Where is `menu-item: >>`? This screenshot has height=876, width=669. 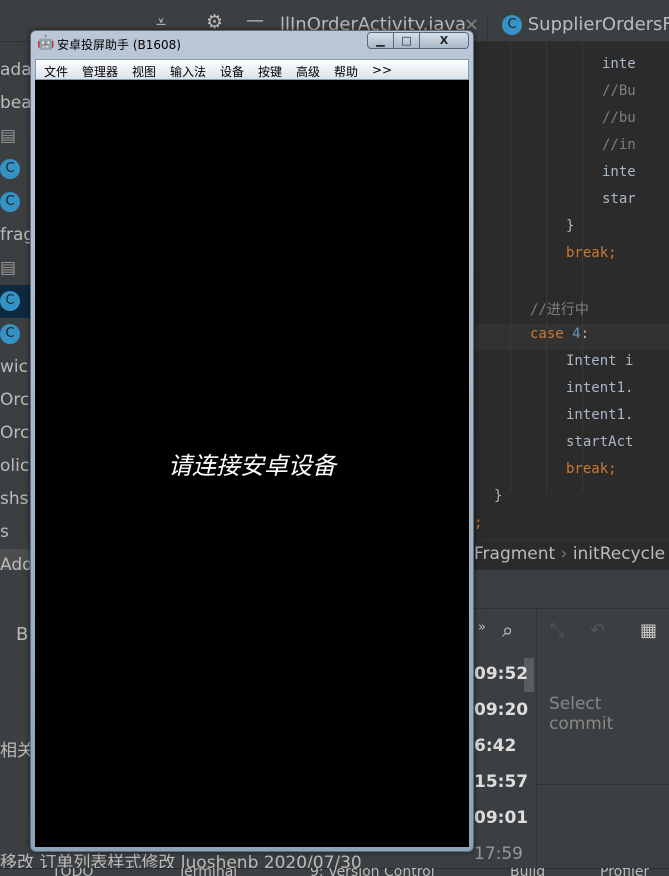 menu-item: >> is located at coordinates (382, 70).